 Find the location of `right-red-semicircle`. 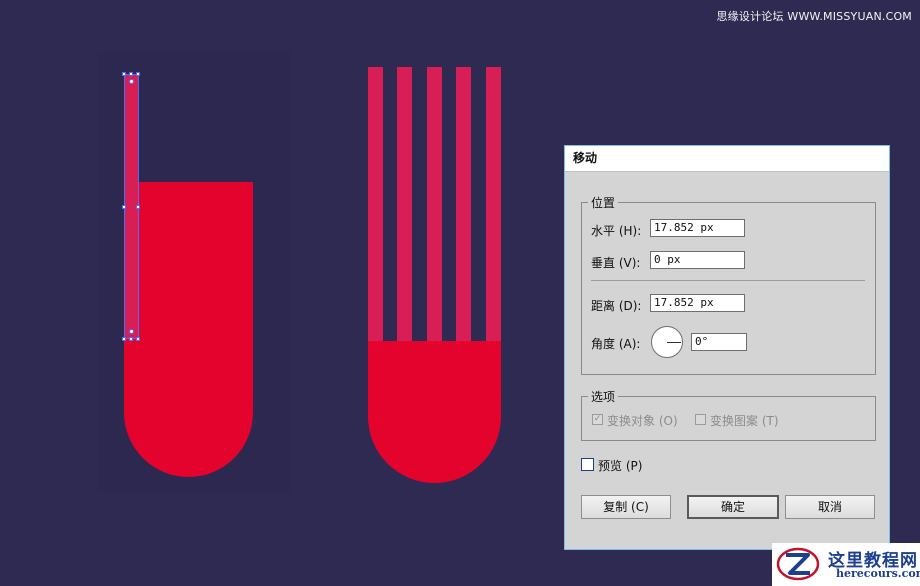

right-red-semicircle is located at coordinates (434, 416).